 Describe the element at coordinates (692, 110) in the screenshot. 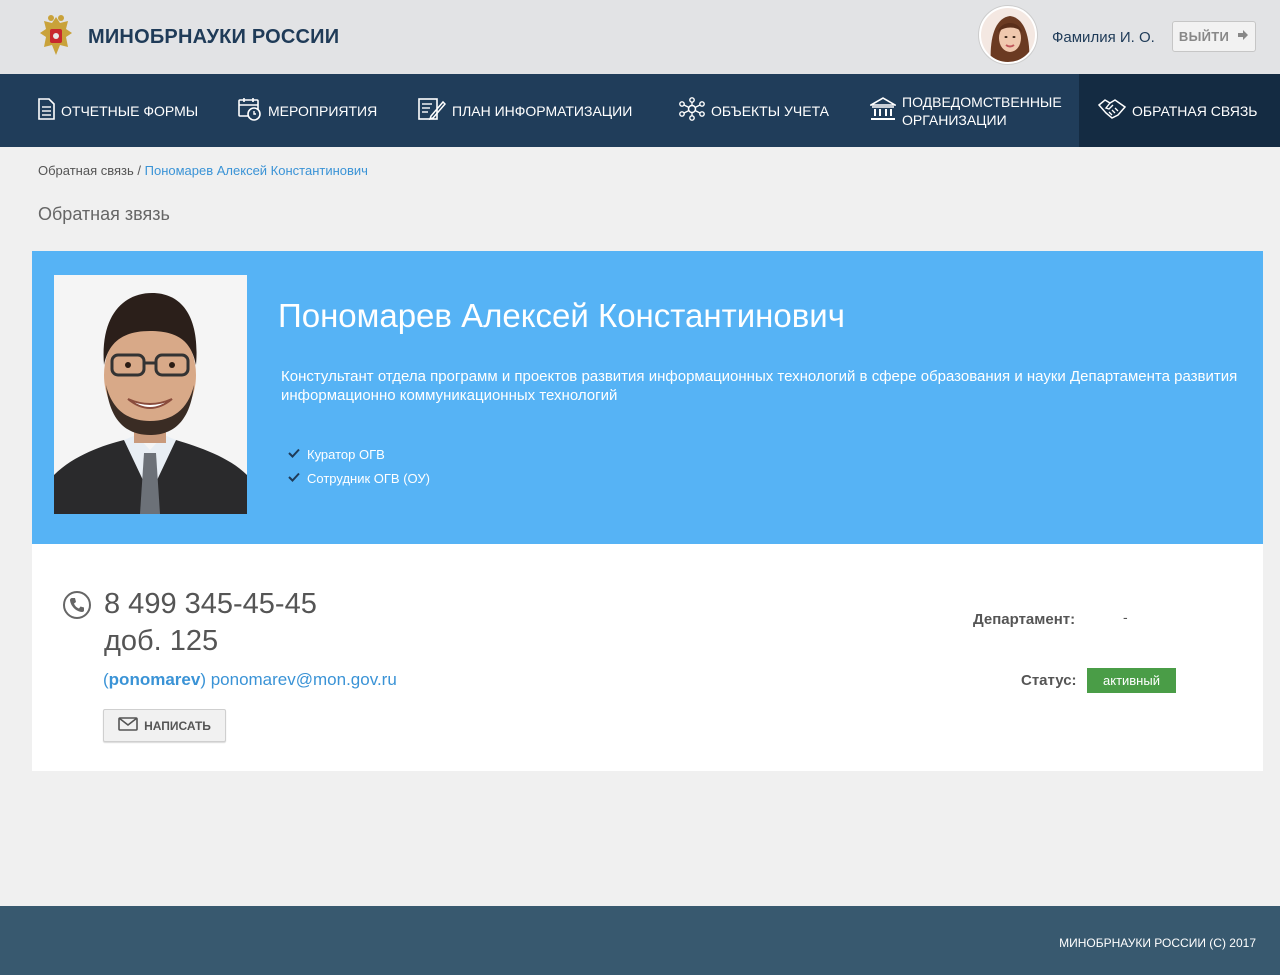

I see `network-nodes-icon` at that location.